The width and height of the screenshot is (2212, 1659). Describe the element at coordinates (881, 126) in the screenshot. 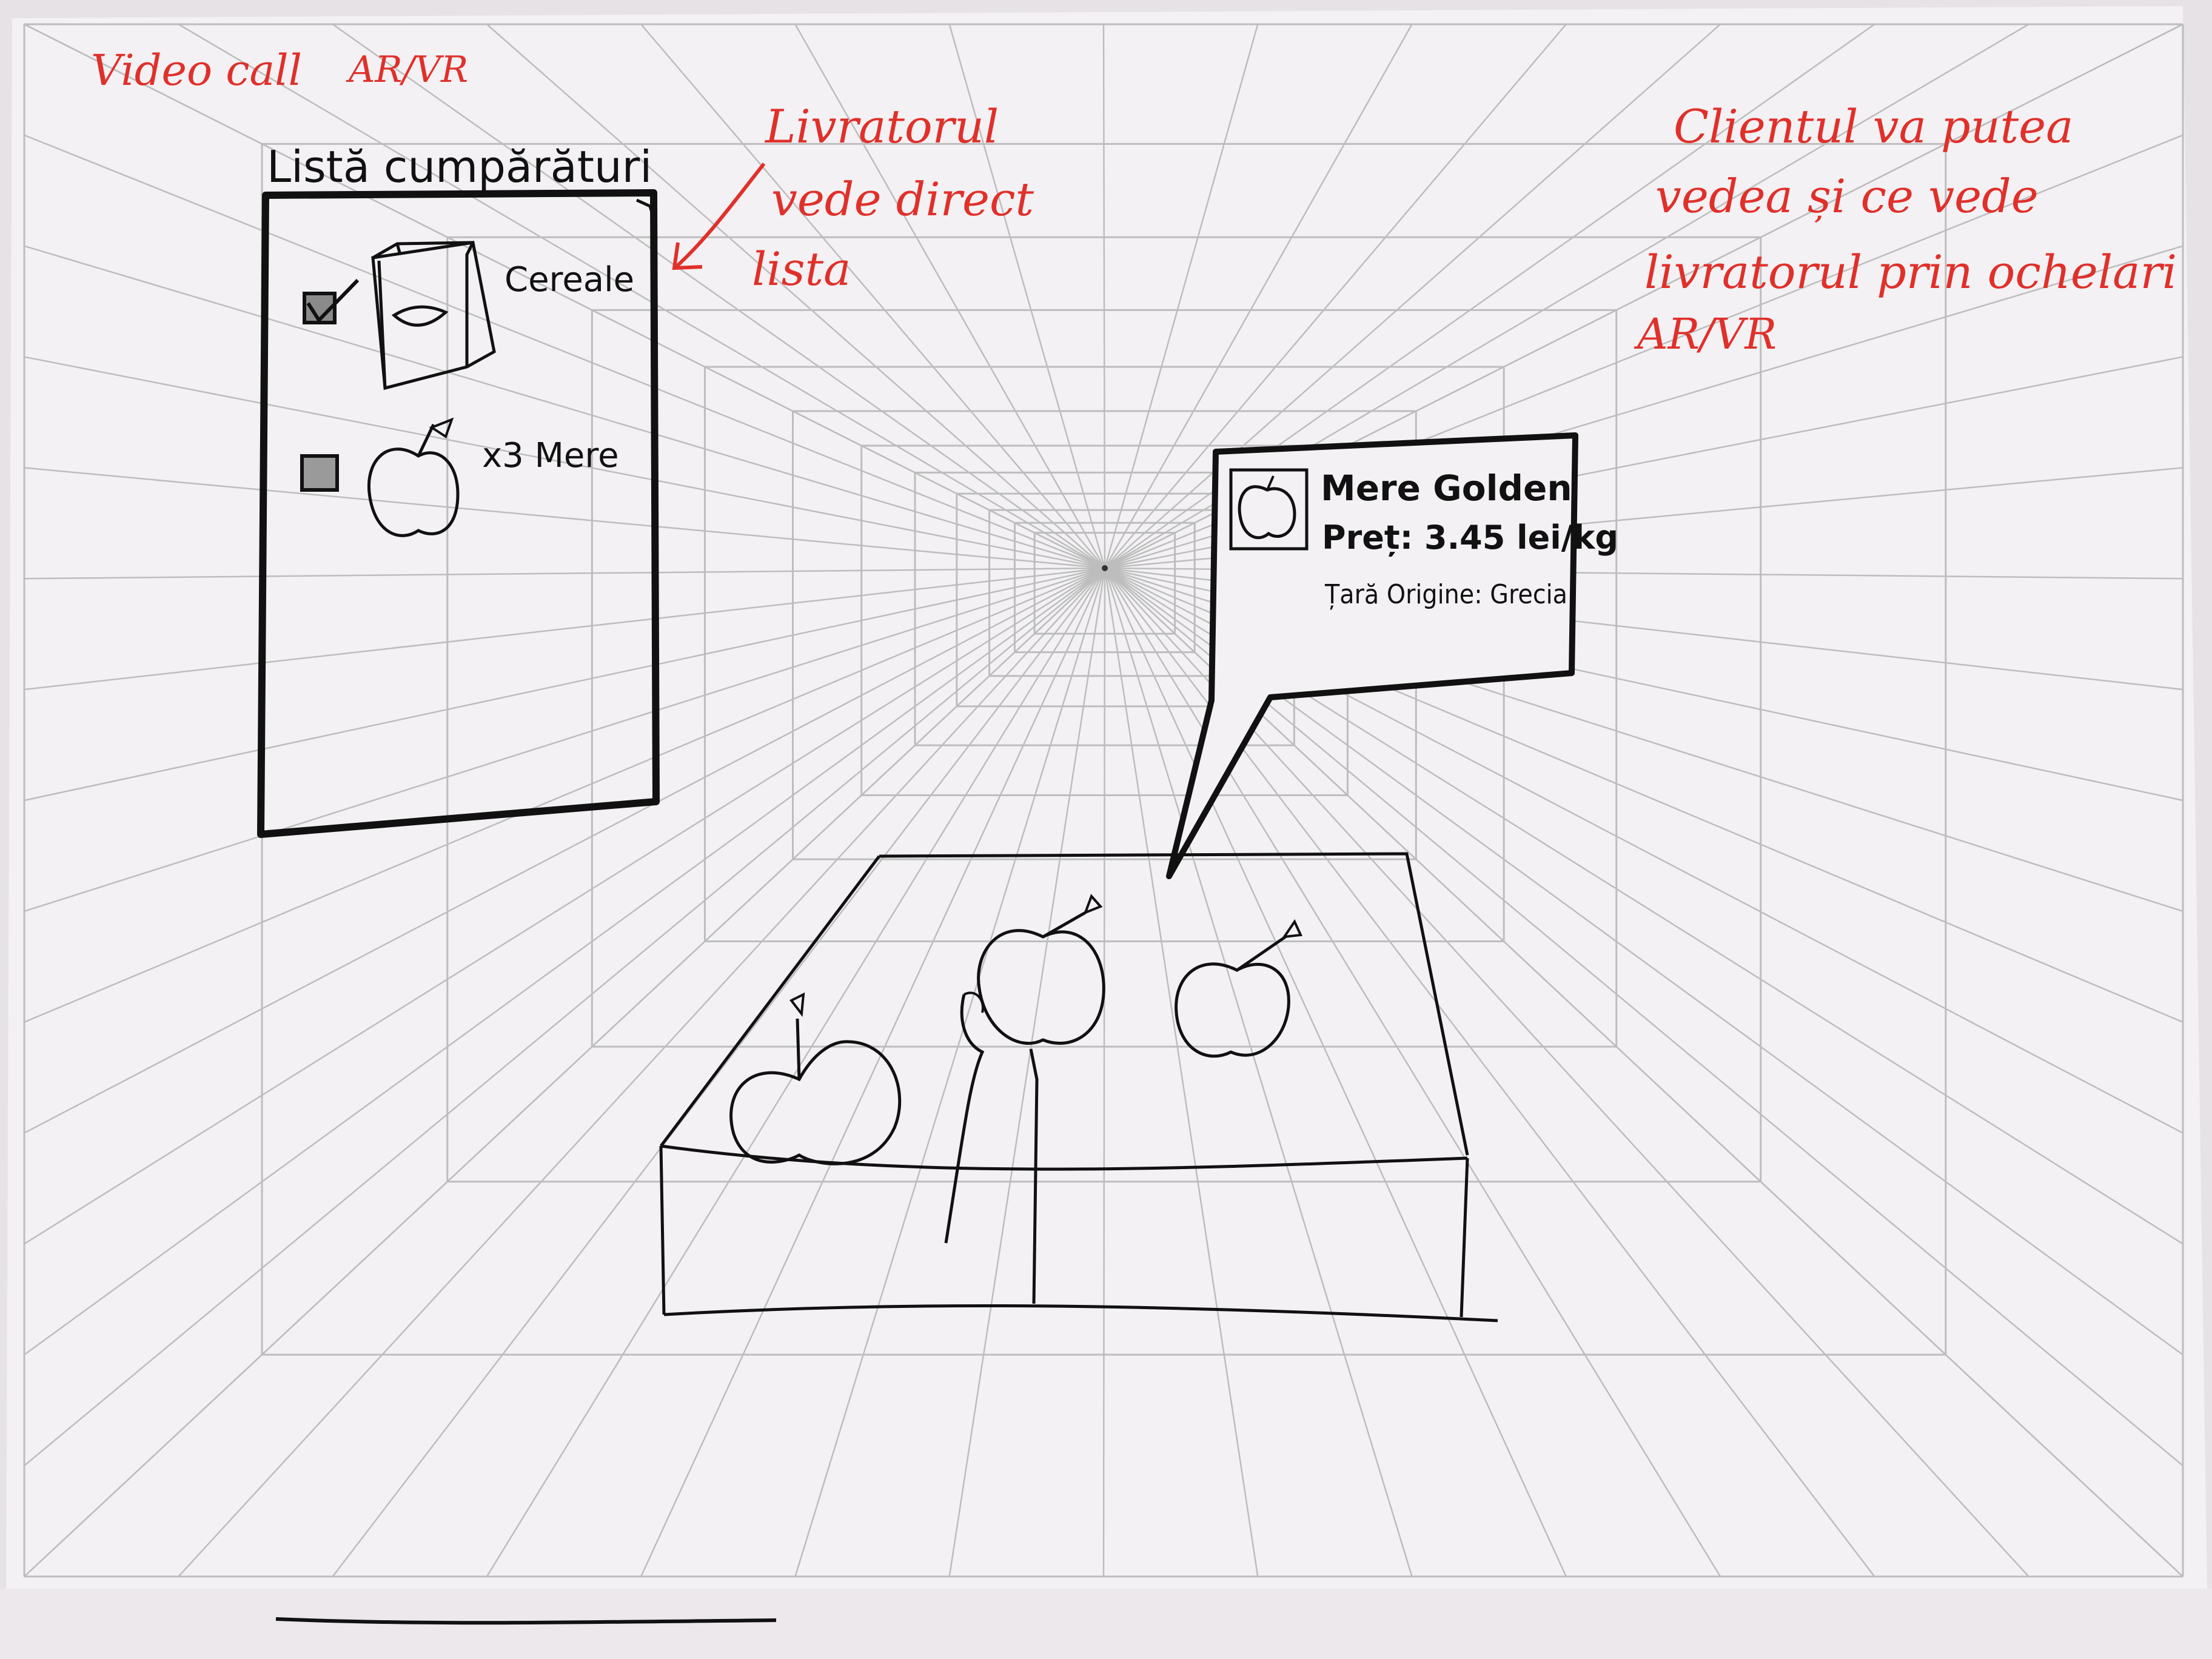

I see `note-left-line-1: Livratorul` at that location.